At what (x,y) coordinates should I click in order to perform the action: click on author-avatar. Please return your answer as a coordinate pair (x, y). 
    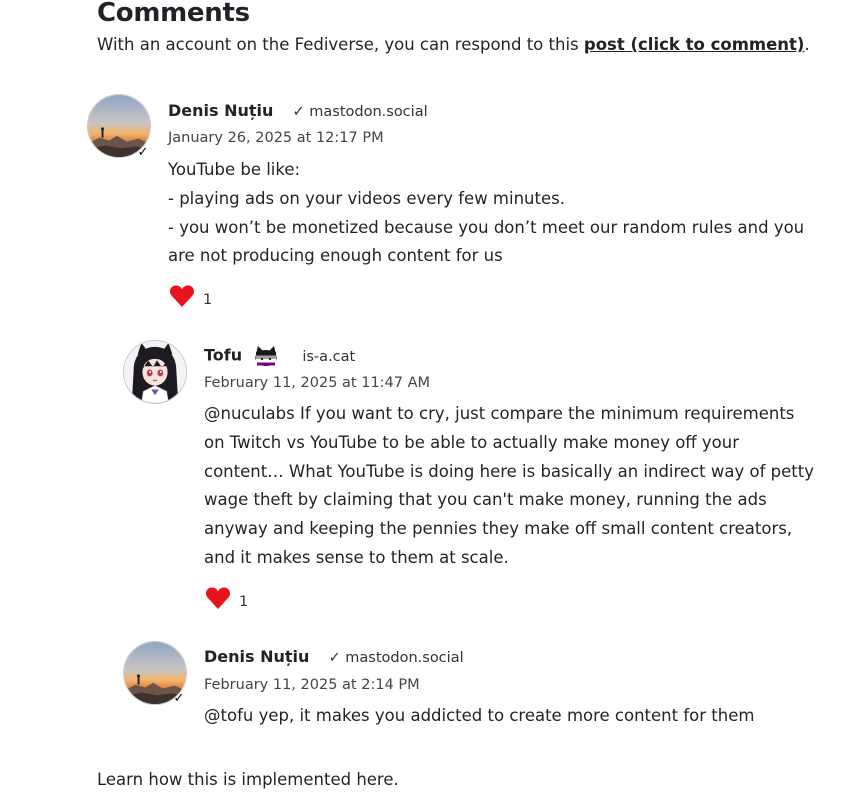
    Looking at the image, I should click on (155, 372).